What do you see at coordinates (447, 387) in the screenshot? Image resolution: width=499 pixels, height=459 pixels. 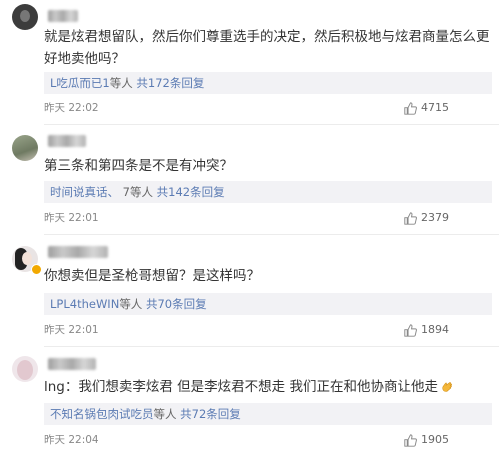 I see `clap-hand-icon` at bounding box center [447, 387].